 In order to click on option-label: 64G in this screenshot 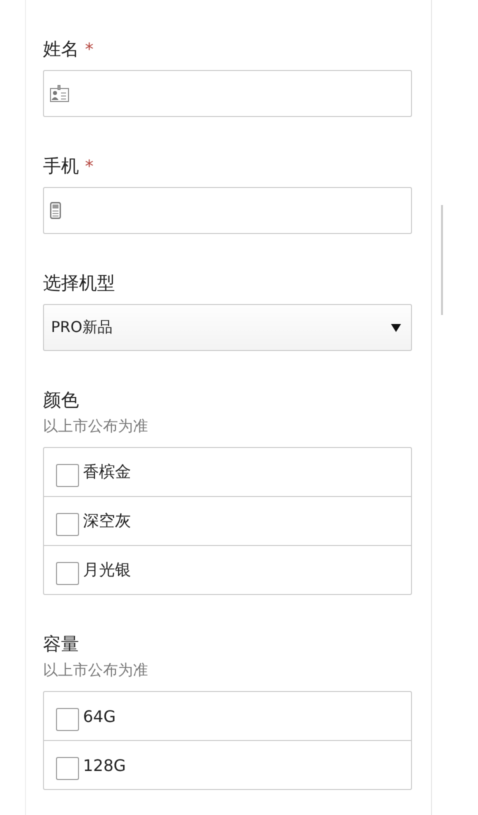, I will do `click(99, 716)`.